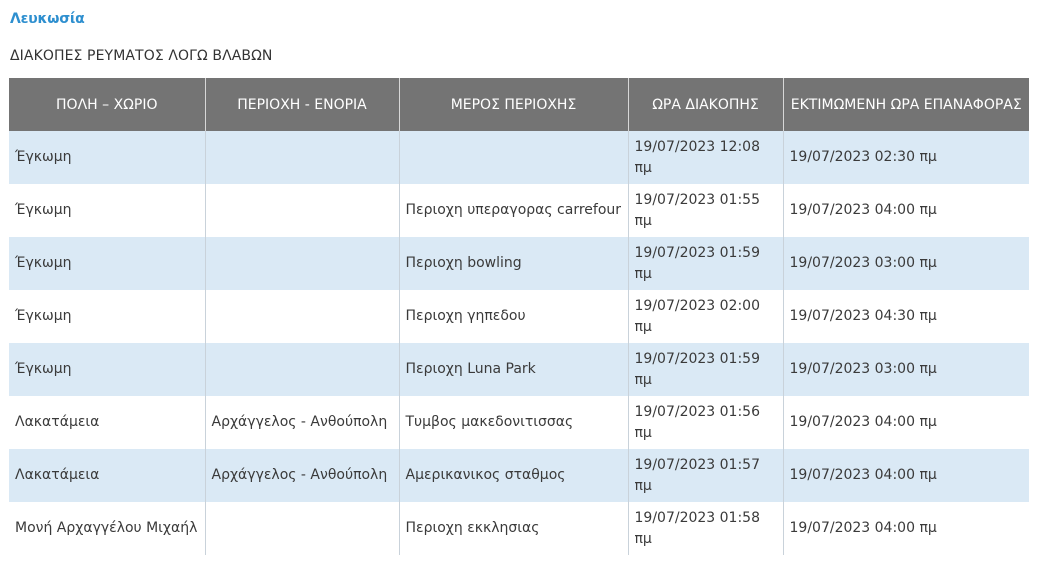  I want to click on page-title: ΔΙΑΚΟΠΕΣ ΡΕΥΜΑΤΟΣ ΛΟΓΩ ΒΛΑΒΩΝ, so click(141, 56).